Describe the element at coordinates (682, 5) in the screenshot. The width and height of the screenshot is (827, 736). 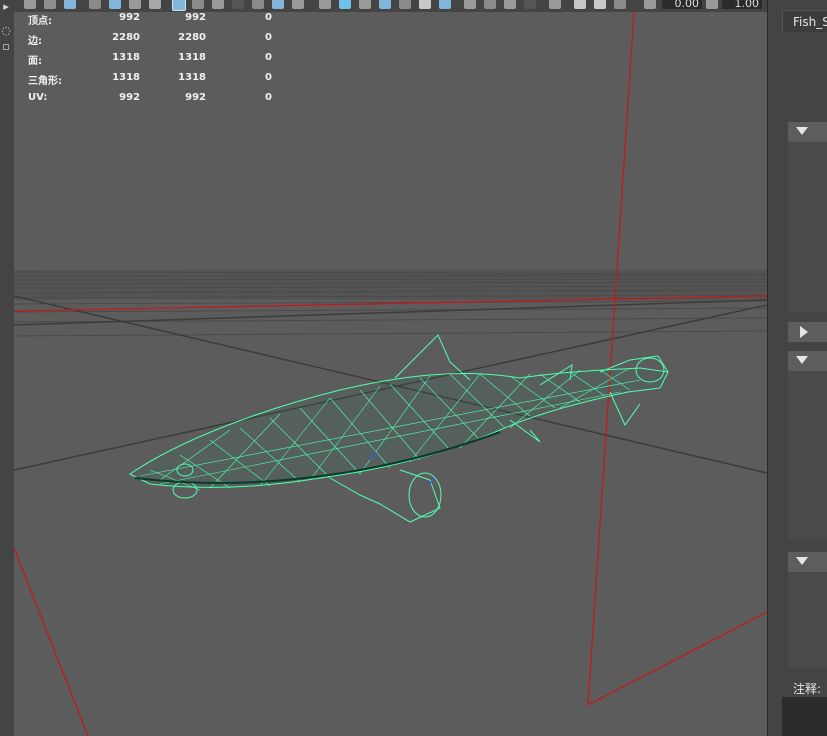
I see `exposure-field: 0.00` at that location.